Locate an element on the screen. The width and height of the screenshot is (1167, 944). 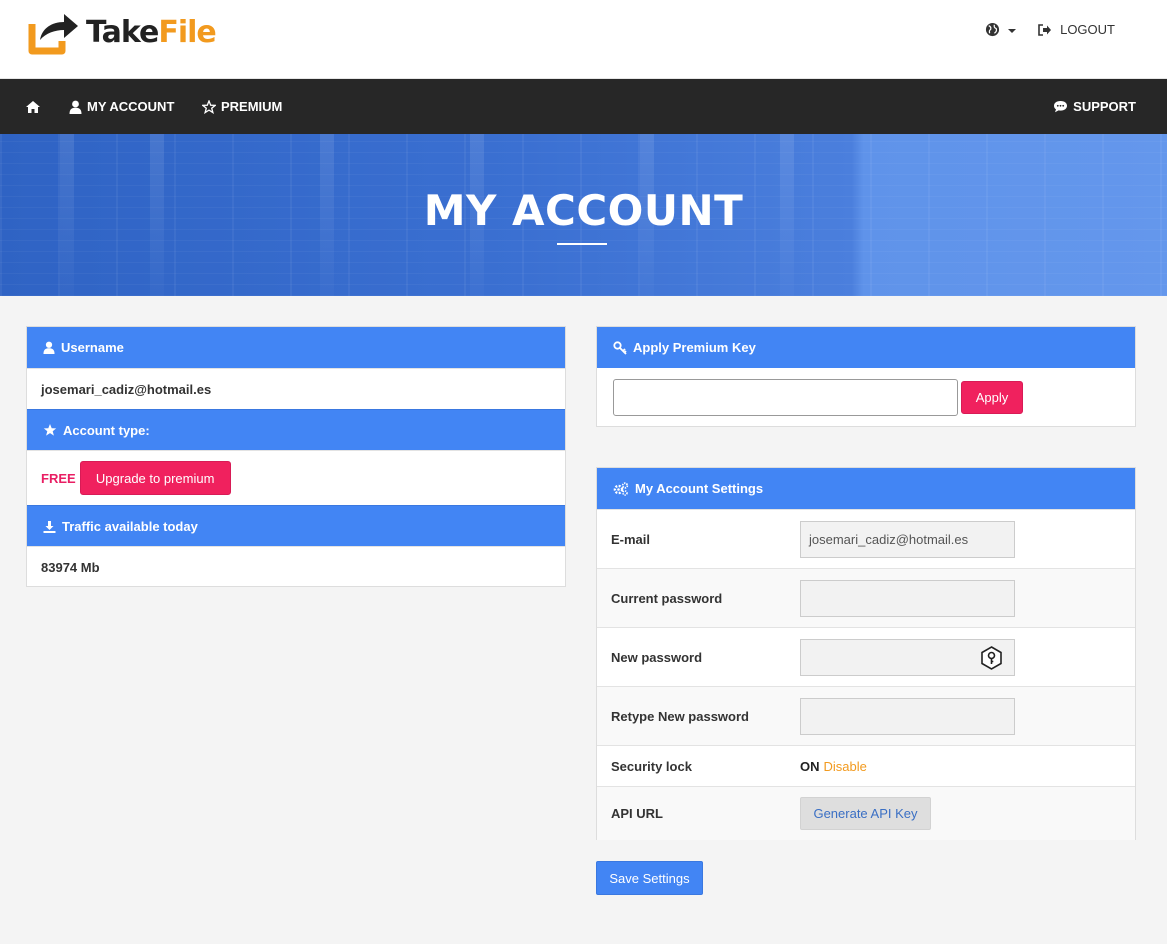
current-password-field is located at coordinates (907, 598).